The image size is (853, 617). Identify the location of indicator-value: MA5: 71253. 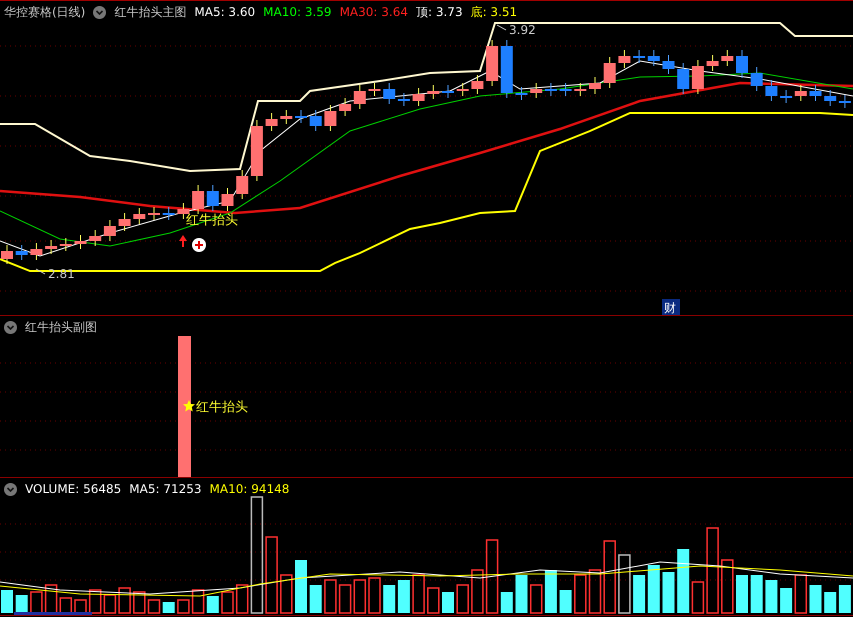
(165, 489).